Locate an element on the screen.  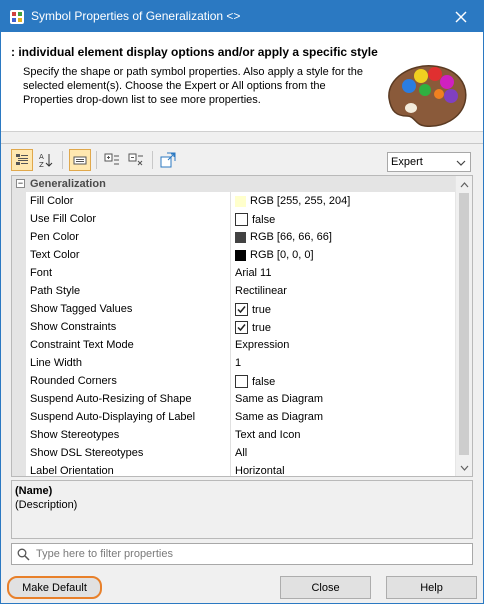
property-name: Font is located at coordinates (41, 273).